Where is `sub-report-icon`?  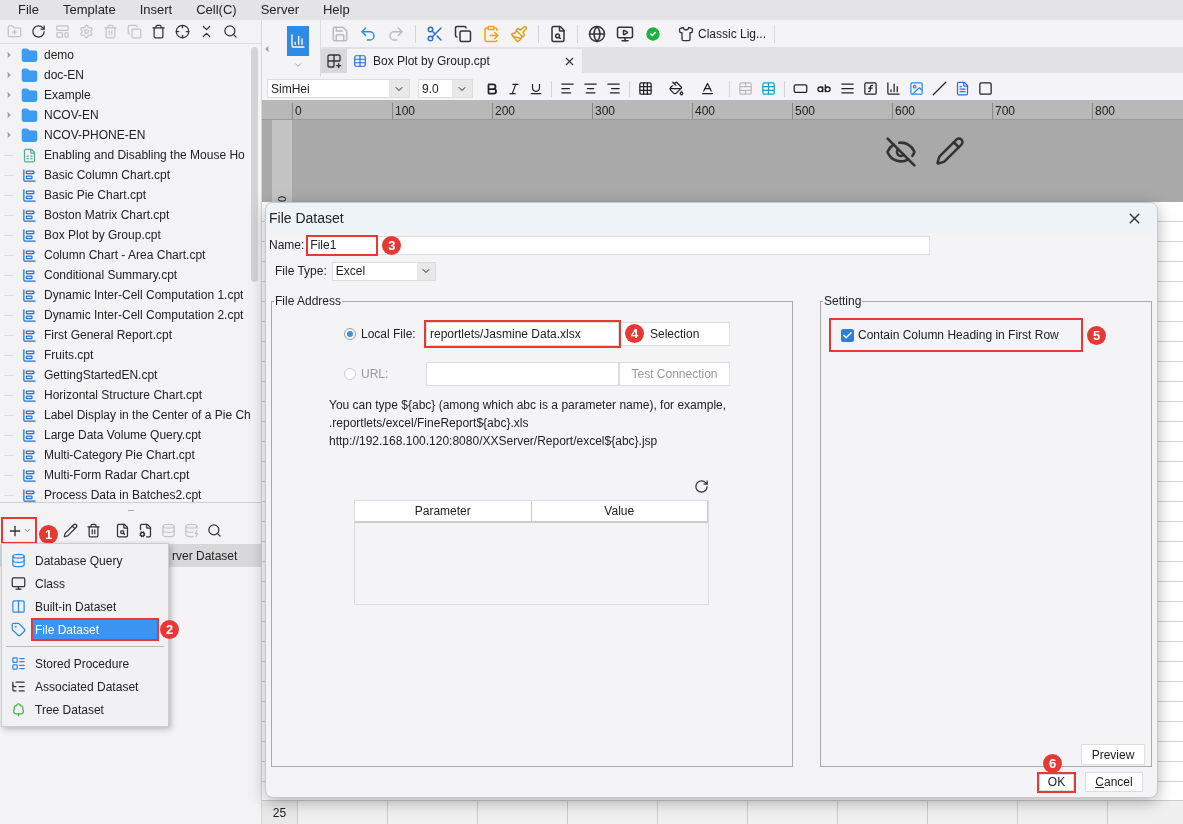
sub-report-icon is located at coordinates (962, 88).